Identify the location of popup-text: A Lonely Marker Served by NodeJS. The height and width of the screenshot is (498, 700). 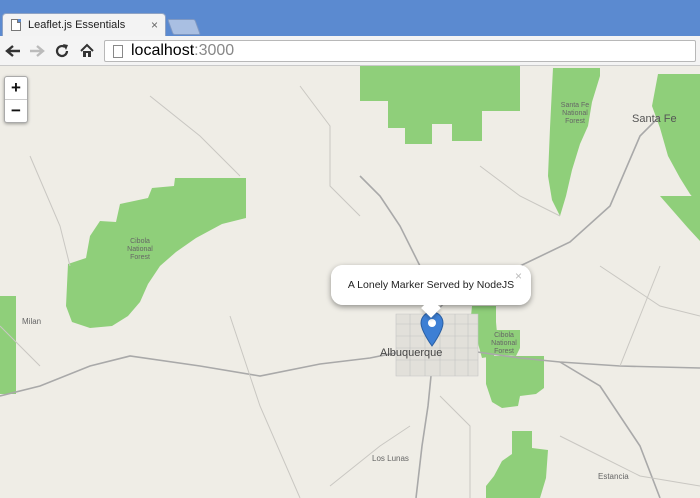
(431, 285).